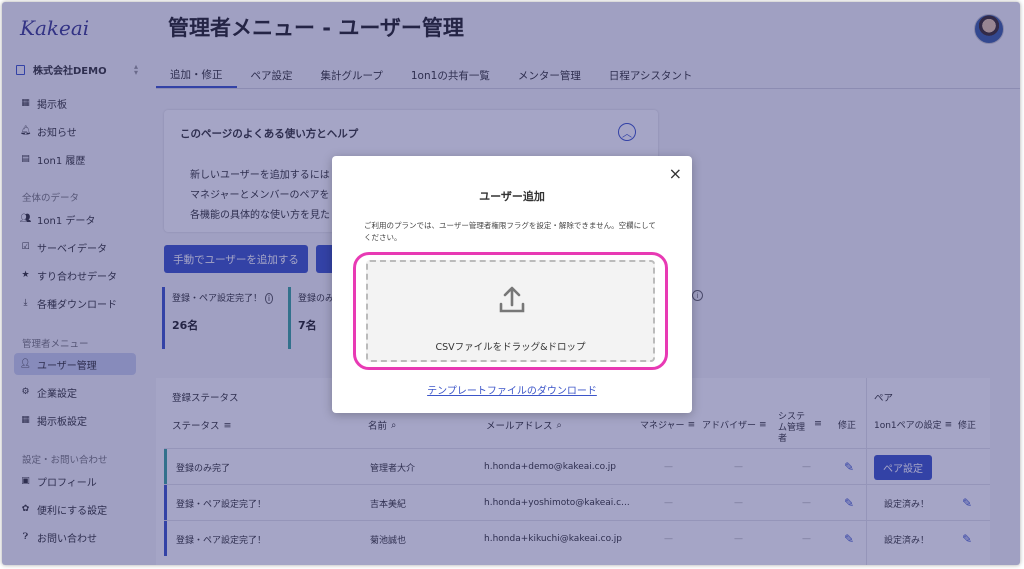 This screenshot has height=569, width=1024. Describe the element at coordinates (512, 299) in the screenshot. I see `upload-icon` at that location.